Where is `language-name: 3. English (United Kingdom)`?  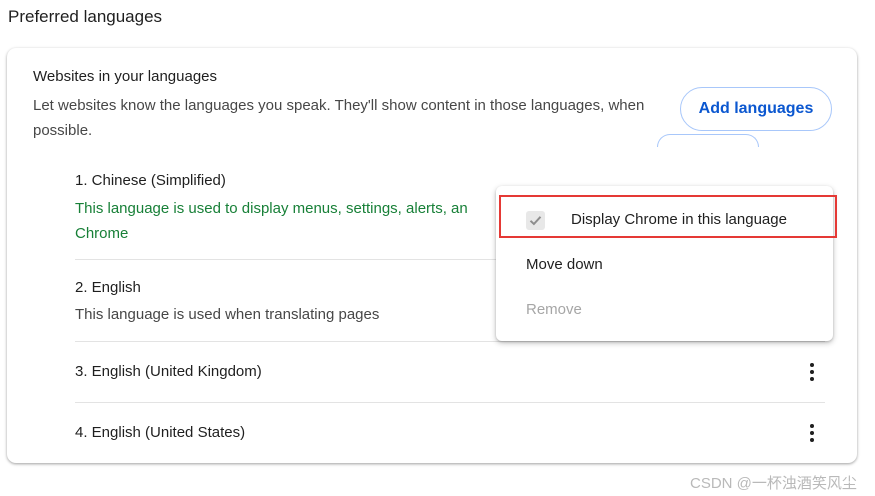
language-name: 3. English (United Kingdom) is located at coordinates (168, 371).